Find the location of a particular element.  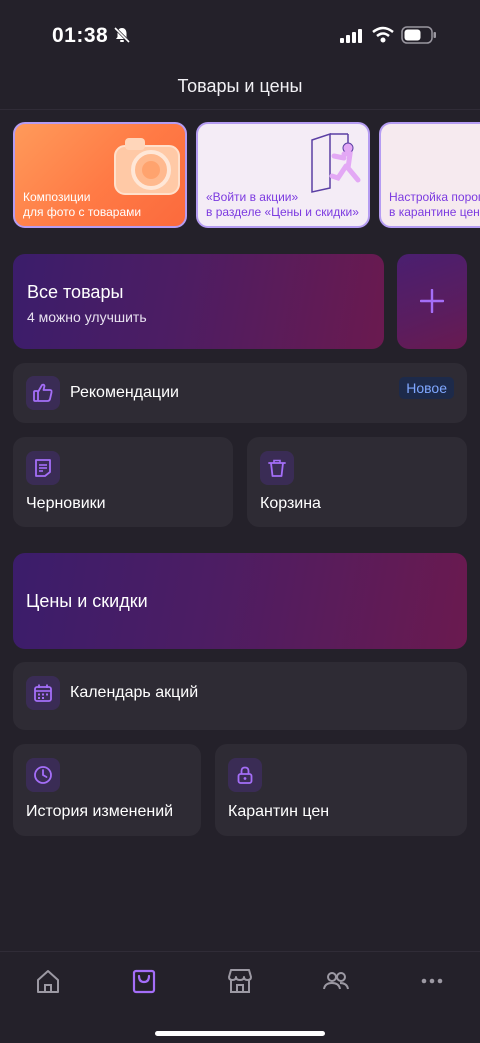

new-badge: Новое is located at coordinates (426, 388).